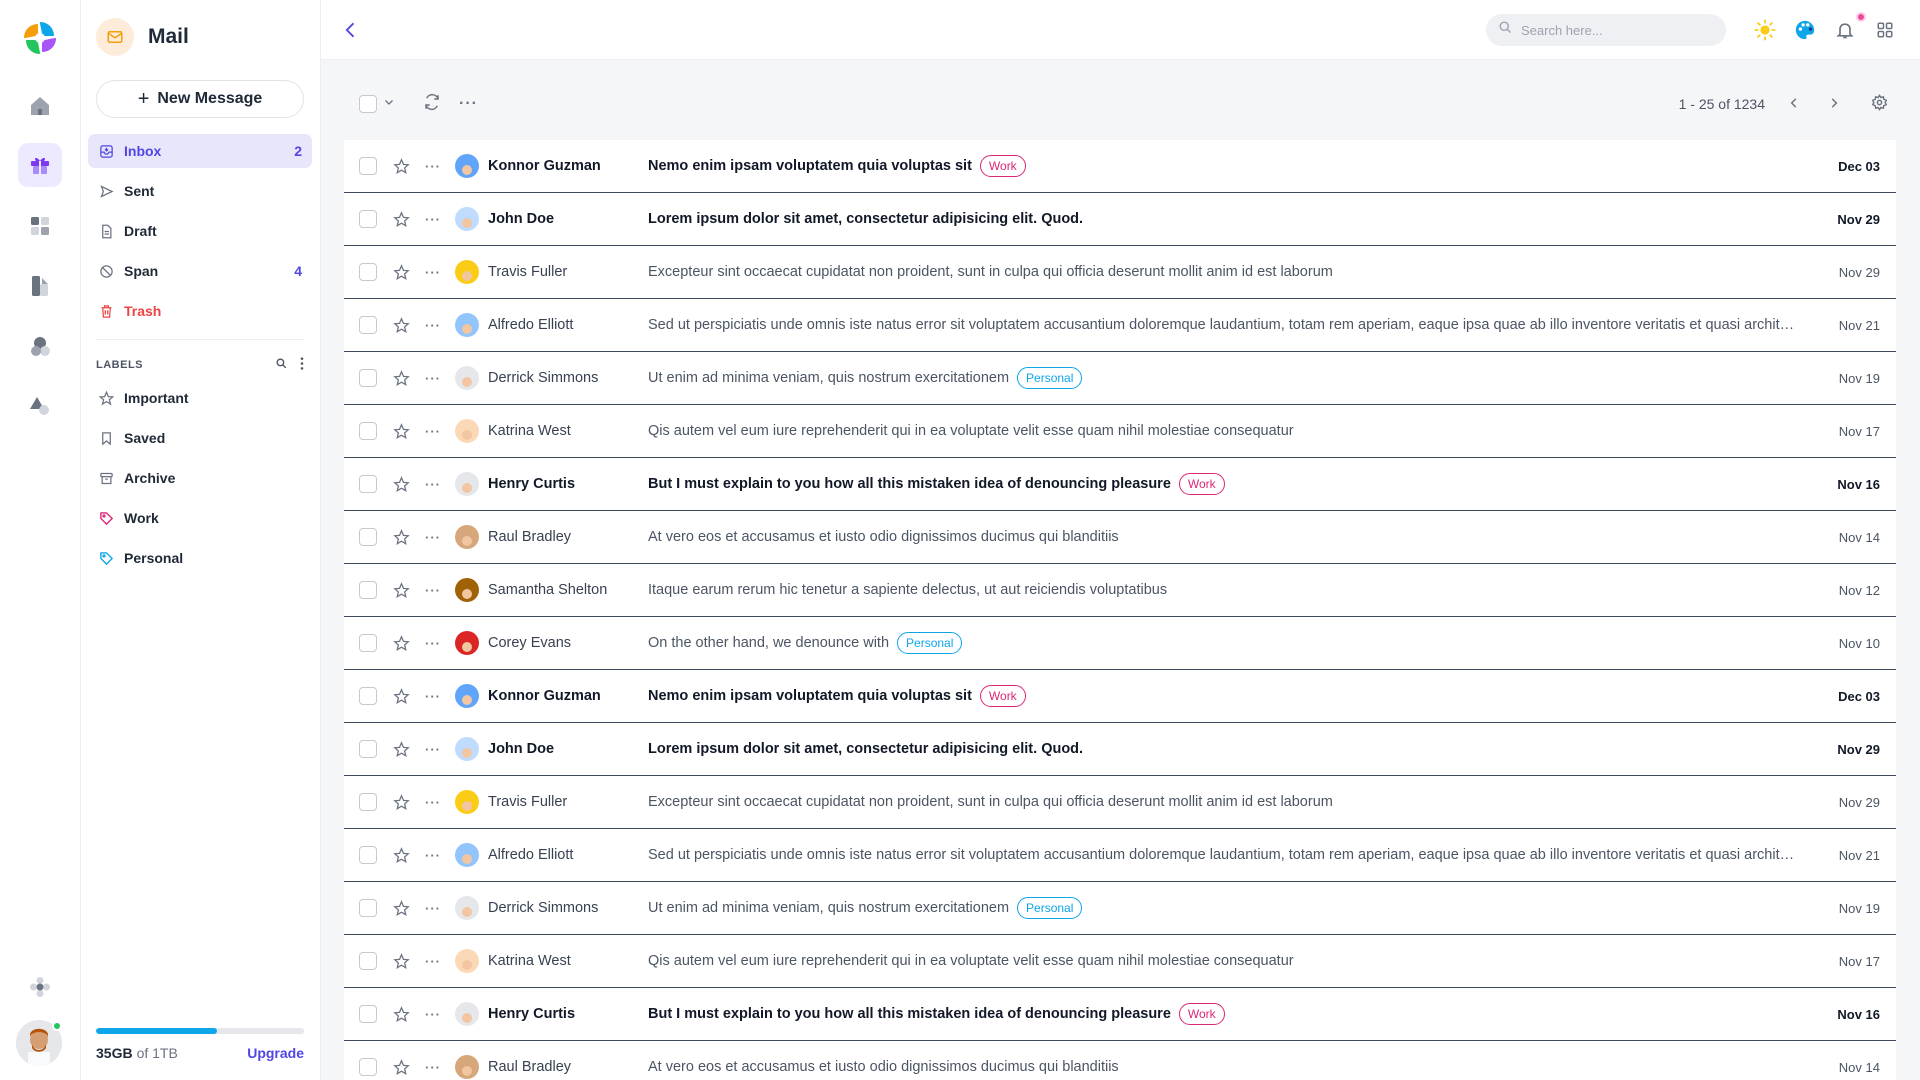 This screenshot has height=1080, width=1920. I want to click on refresh-icon, so click(432, 104).